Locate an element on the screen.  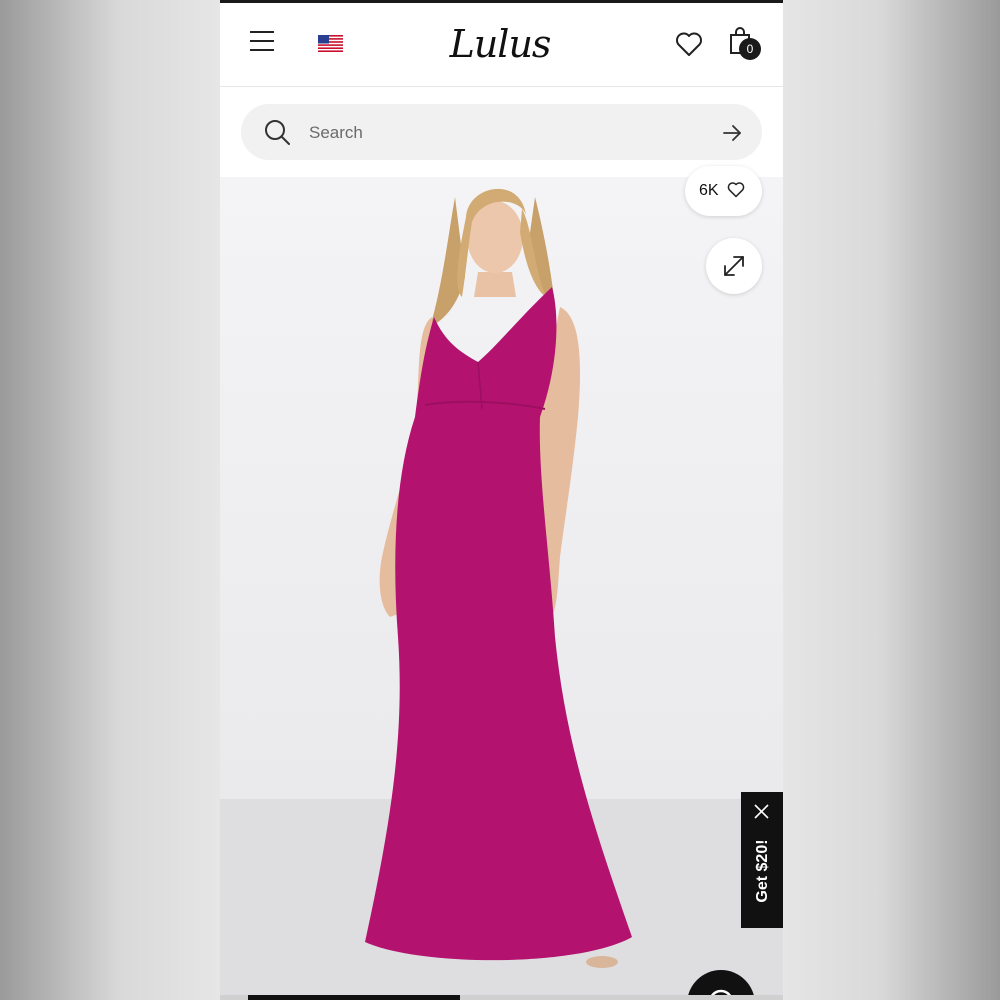
bag-count-badge: 0 is located at coordinates (750, 49).